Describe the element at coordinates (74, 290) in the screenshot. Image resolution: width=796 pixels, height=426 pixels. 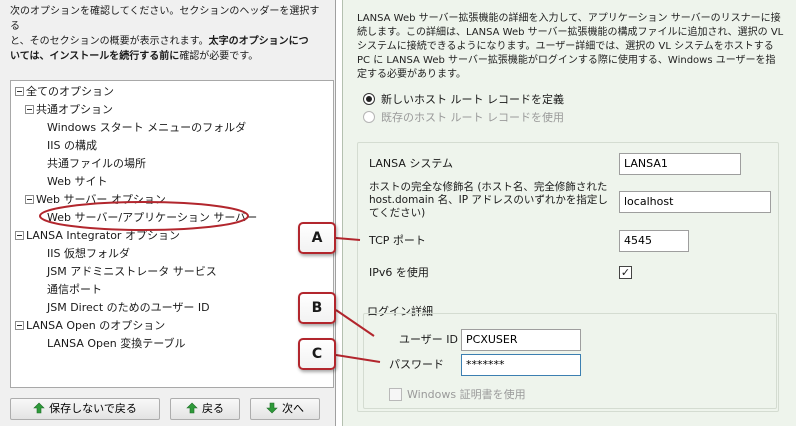
I see `tree-item-comm-port: 通信ポート` at that location.